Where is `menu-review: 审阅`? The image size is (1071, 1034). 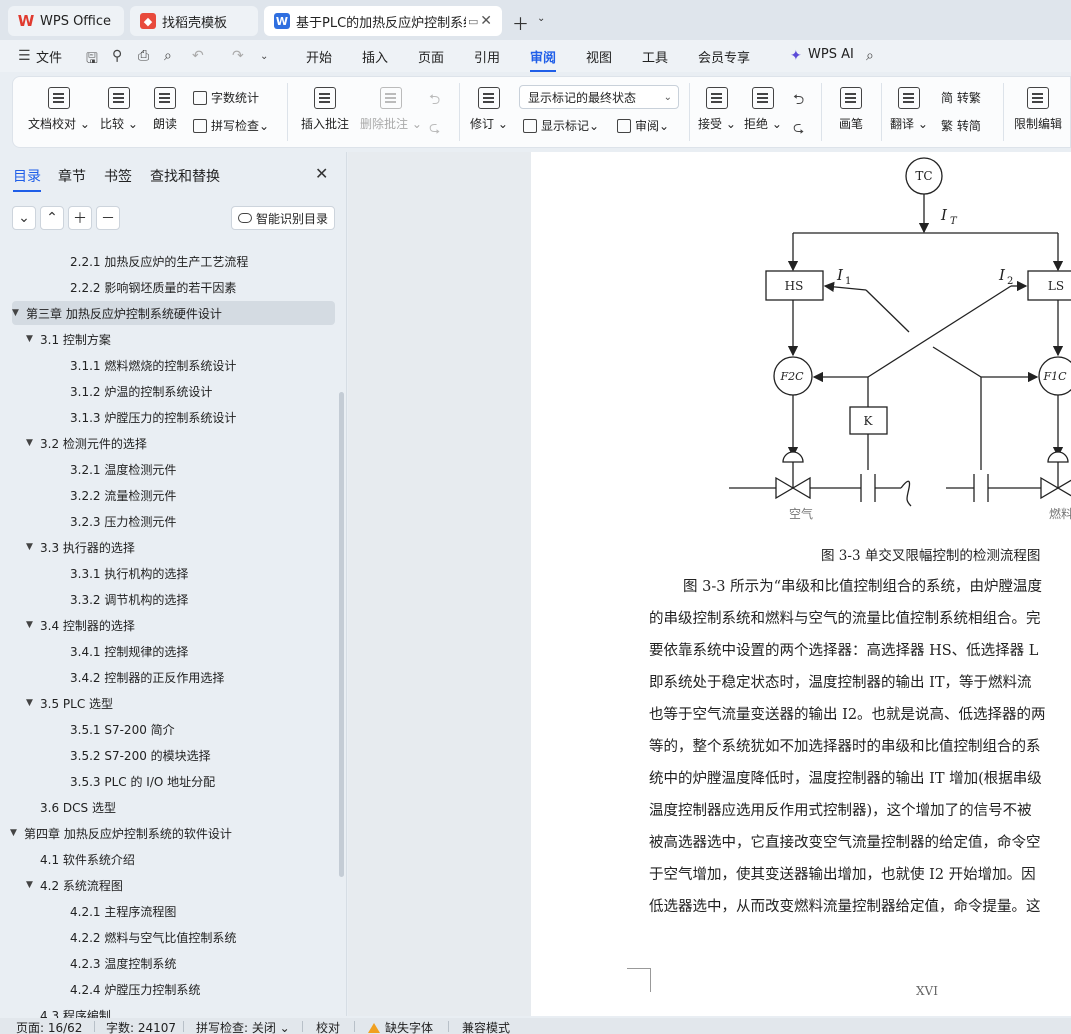
menu-review: 审阅 is located at coordinates (543, 59).